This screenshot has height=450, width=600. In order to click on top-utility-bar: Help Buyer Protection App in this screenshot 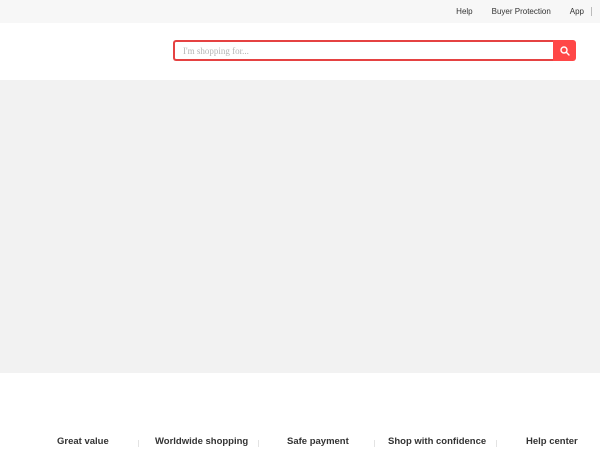, I will do `click(300, 11)`.